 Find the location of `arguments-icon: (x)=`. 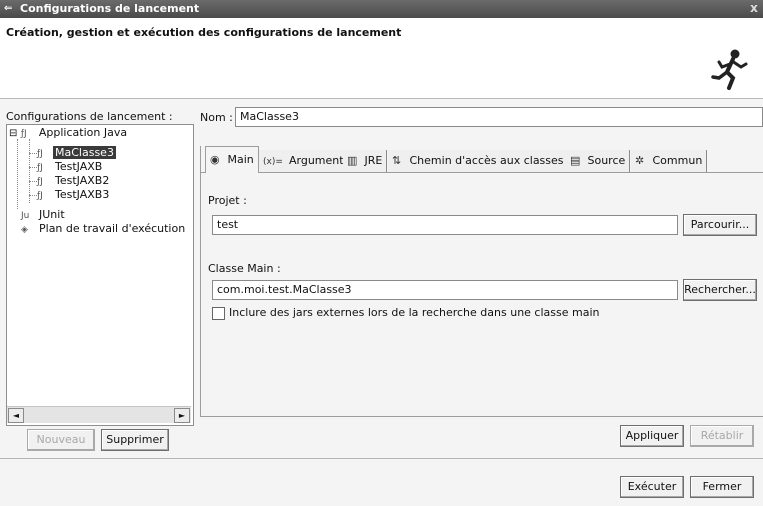

arguments-icon: (x)= is located at coordinates (273, 162).